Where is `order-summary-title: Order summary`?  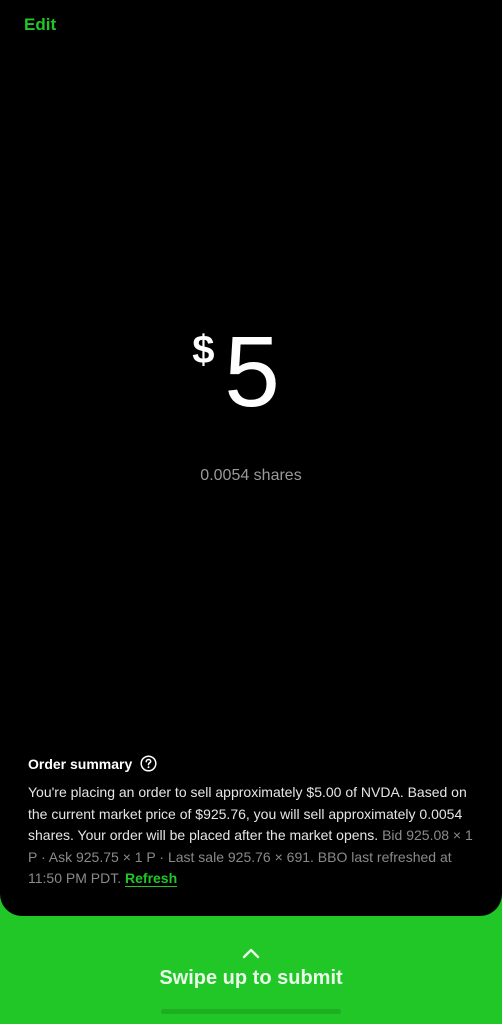 order-summary-title: Order summary is located at coordinates (80, 763).